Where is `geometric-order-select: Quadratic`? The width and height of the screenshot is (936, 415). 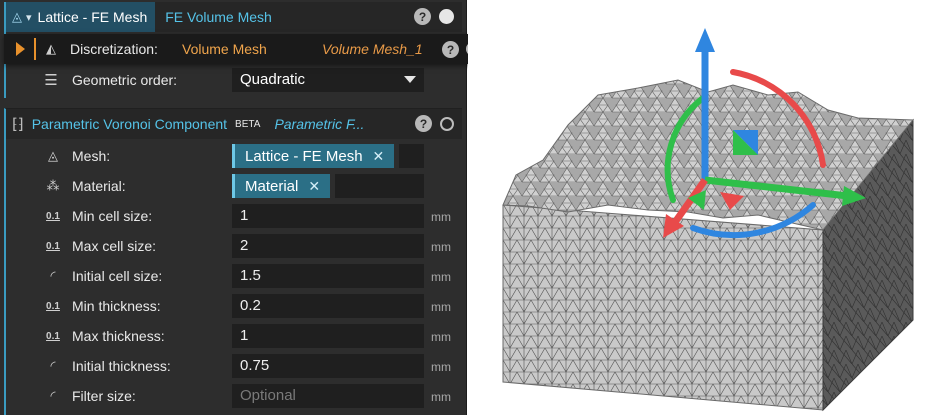
geometric-order-select: Quadratic is located at coordinates (328, 80).